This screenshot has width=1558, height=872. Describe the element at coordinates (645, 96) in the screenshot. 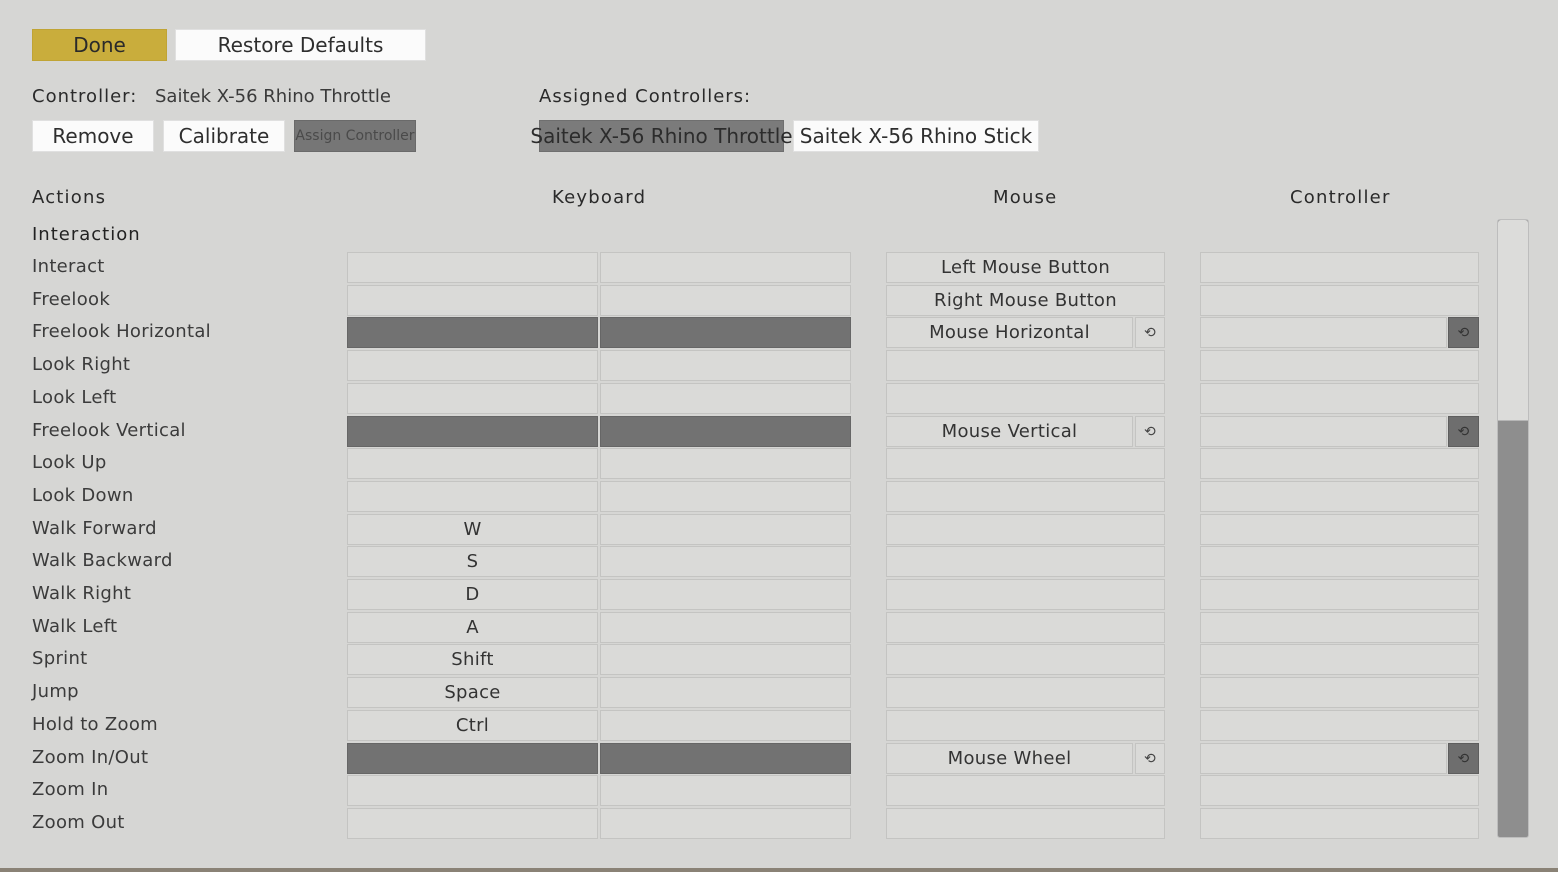

I see `assigned-controllers-label: Assigned Controllers:` at that location.